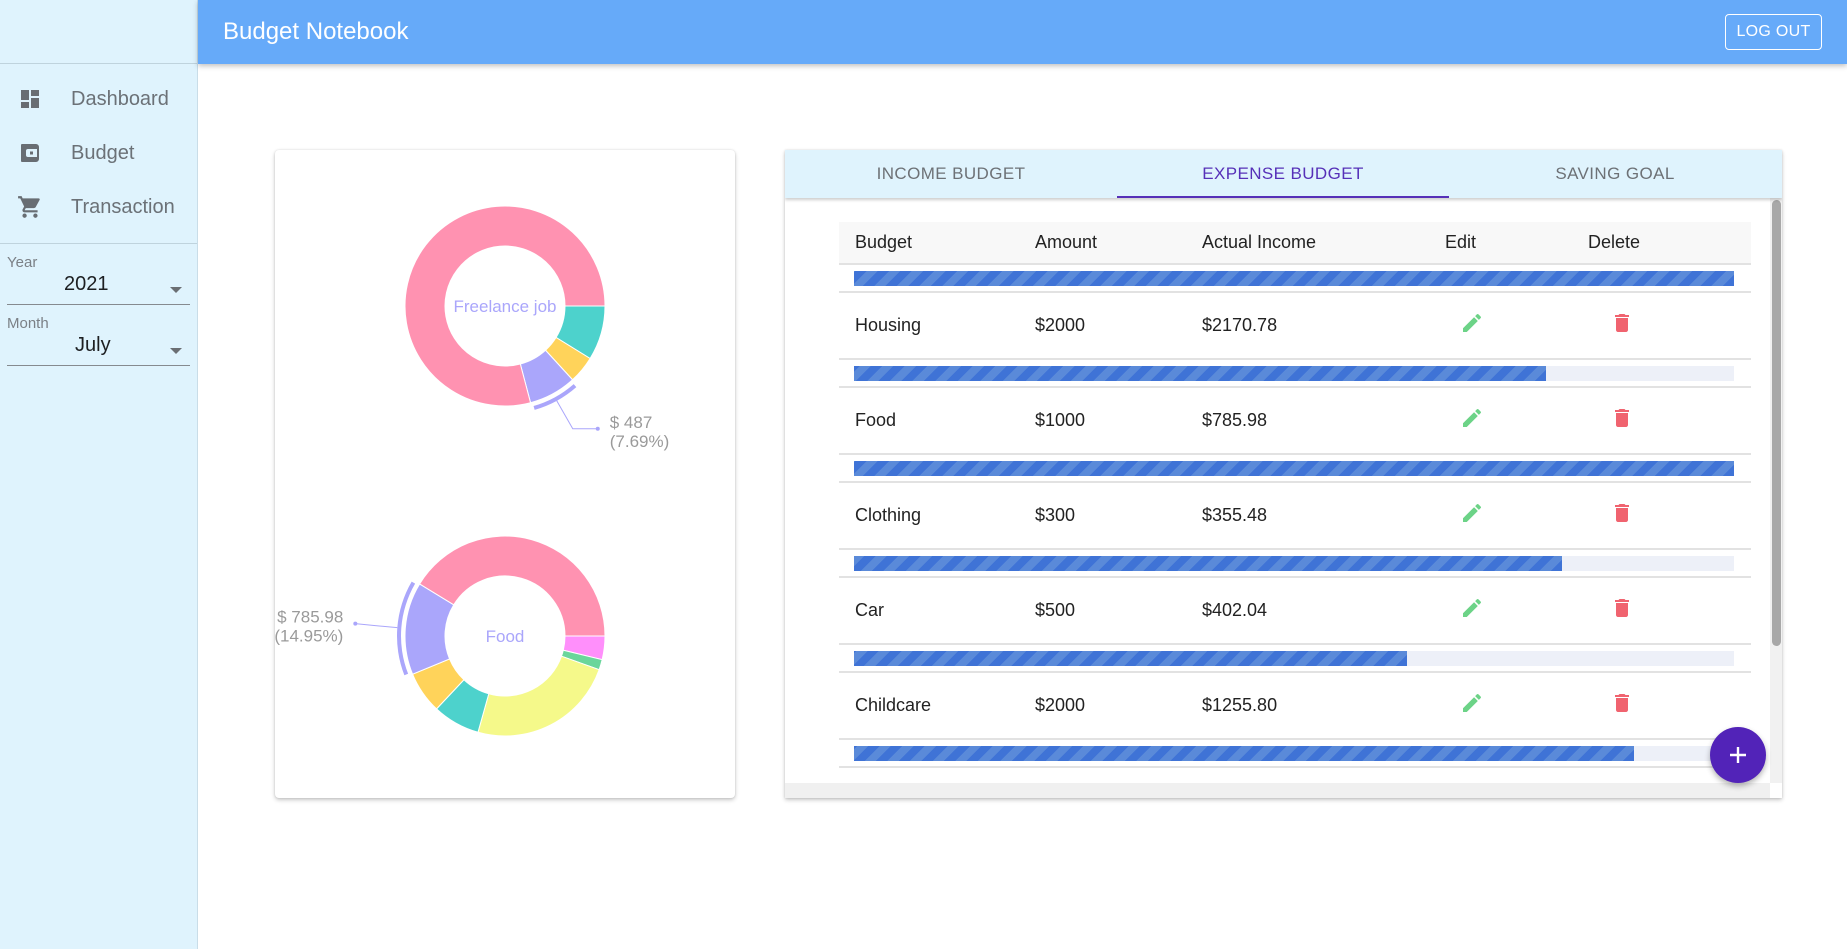 Image resolution: width=1847 pixels, height=949 pixels. What do you see at coordinates (309, 636) in the screenshot?
I see `slice-percent-label: (14.95%)` at bounding box center [309, 636].